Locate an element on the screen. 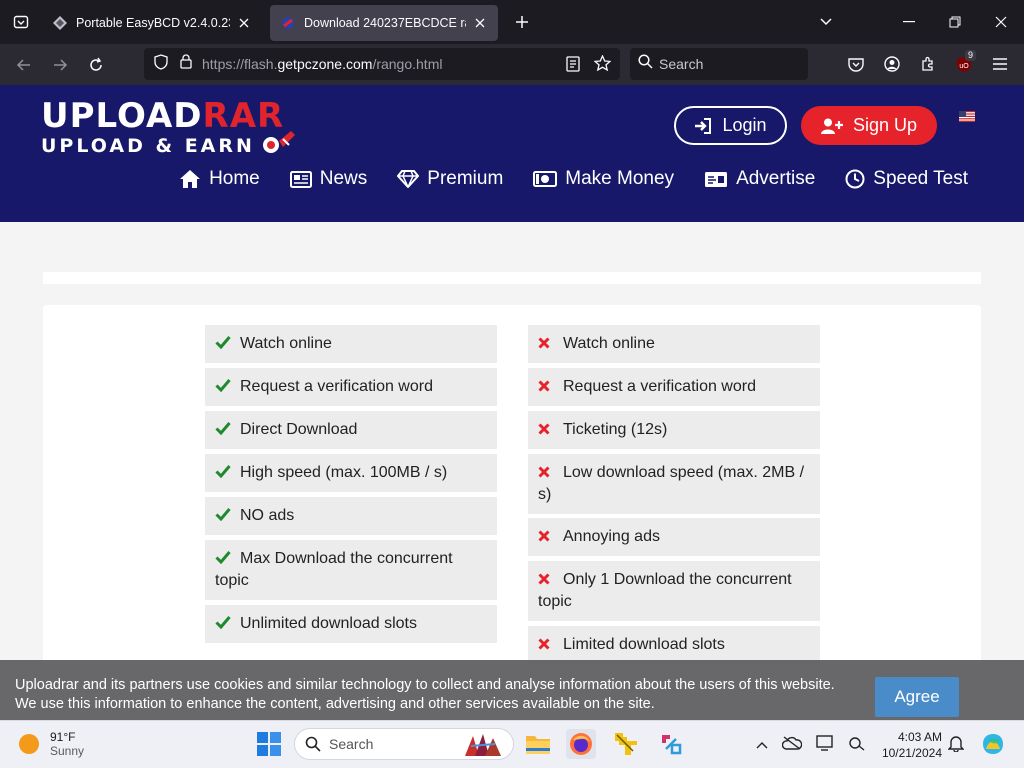 The image size is (1024, 768). notification-area is located at coordinates (956, 744).